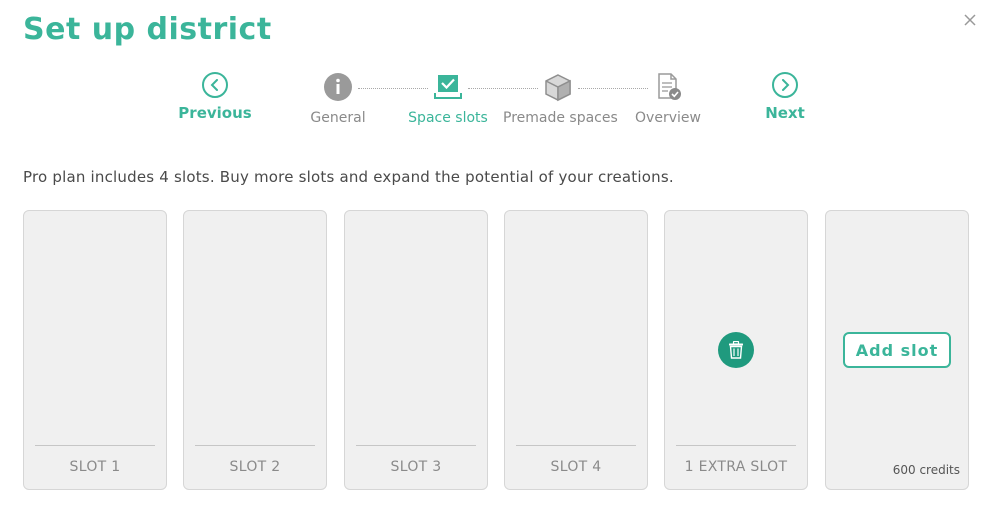  What do you see at coordinates (448, 87) in the screenshot?
I see `space-slots-icon` at bounding box center [448, 87].